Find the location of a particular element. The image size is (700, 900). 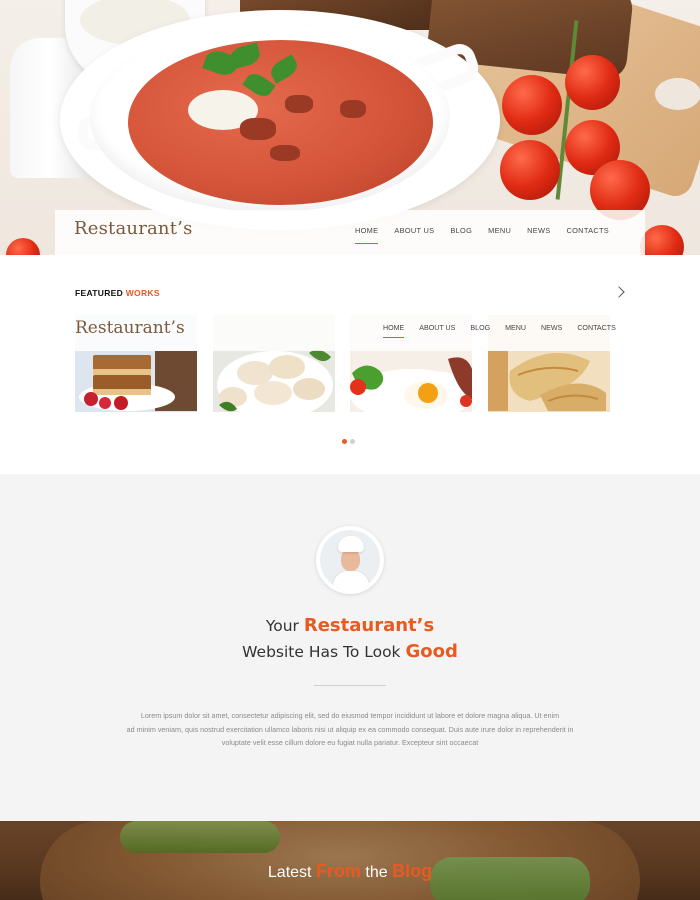

blog-title-accent-1: From is located at coordinates (338, 871).